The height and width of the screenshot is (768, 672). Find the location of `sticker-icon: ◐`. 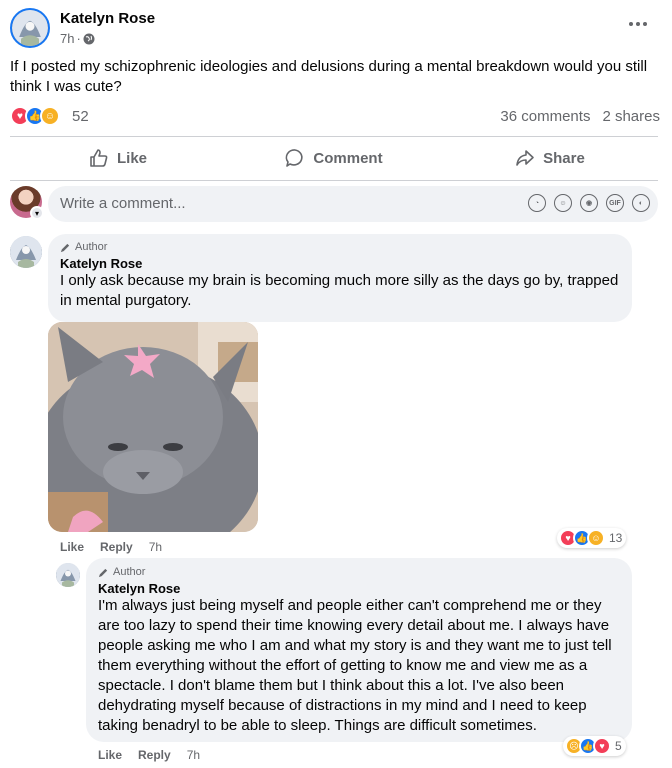

sticker-icon: ◐ is located at coordinates (641, 203).